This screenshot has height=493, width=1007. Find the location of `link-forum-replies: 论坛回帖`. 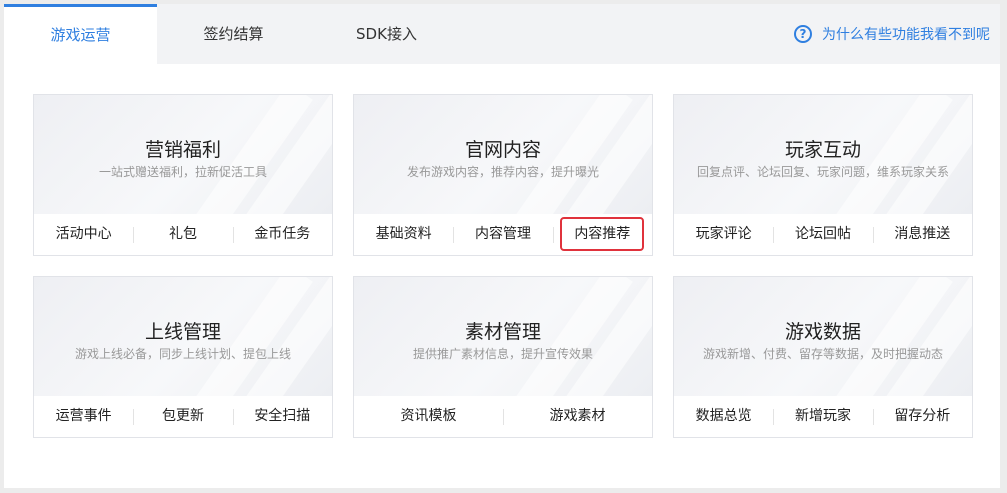

link-forum-replies: 论坛回帖 is located at coordinates (822, 234).